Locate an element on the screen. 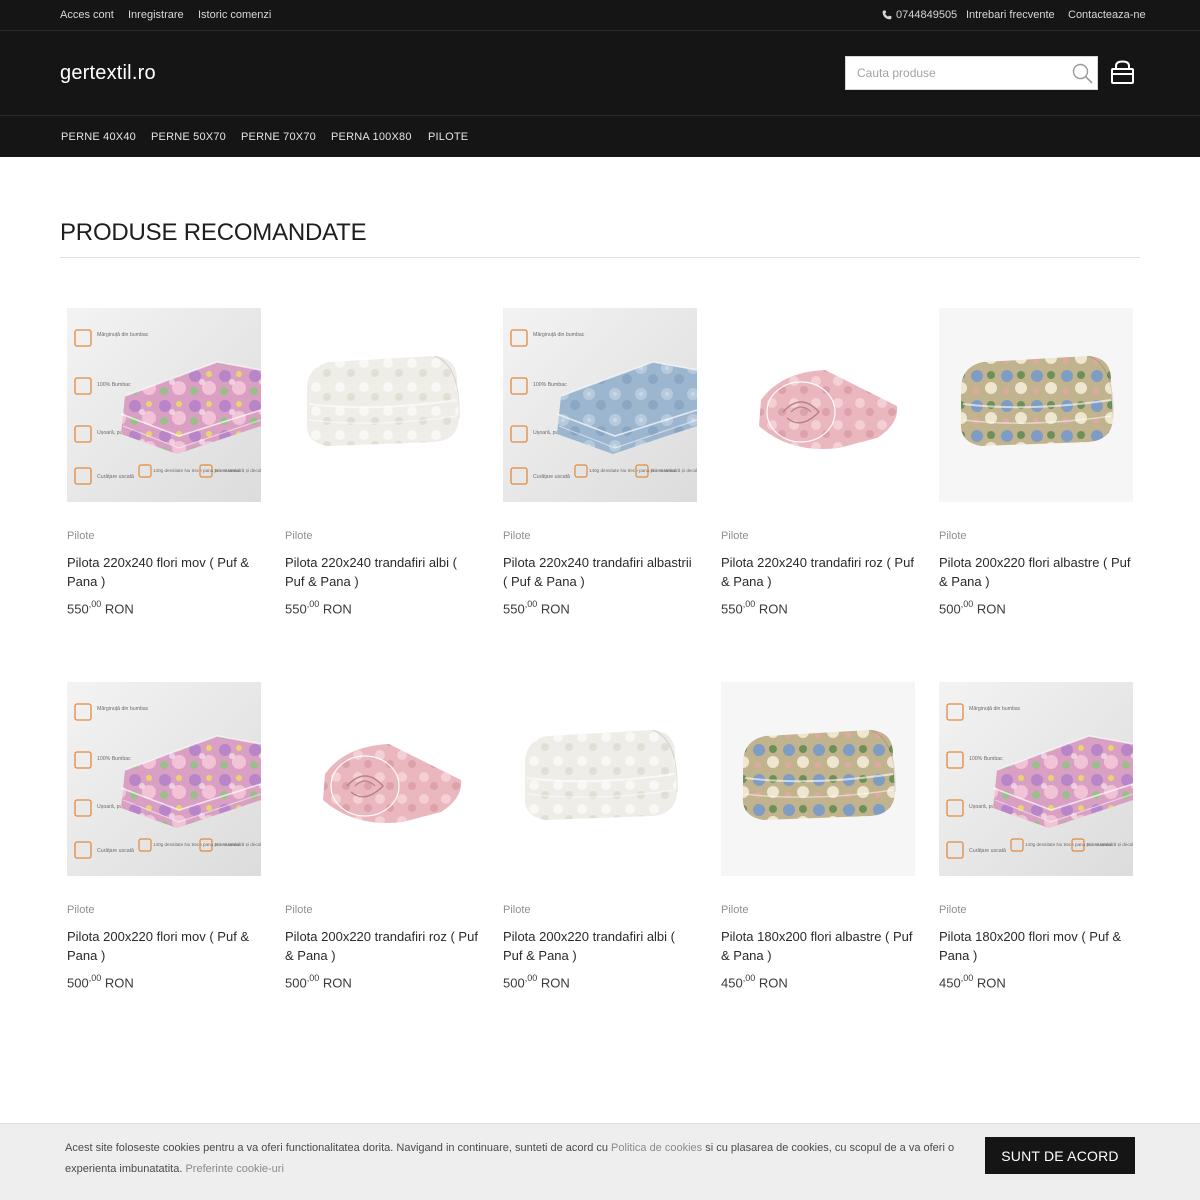 The image size is (1200, 1200). product-price: 450,00 RON is located at coordinates (972, 982).